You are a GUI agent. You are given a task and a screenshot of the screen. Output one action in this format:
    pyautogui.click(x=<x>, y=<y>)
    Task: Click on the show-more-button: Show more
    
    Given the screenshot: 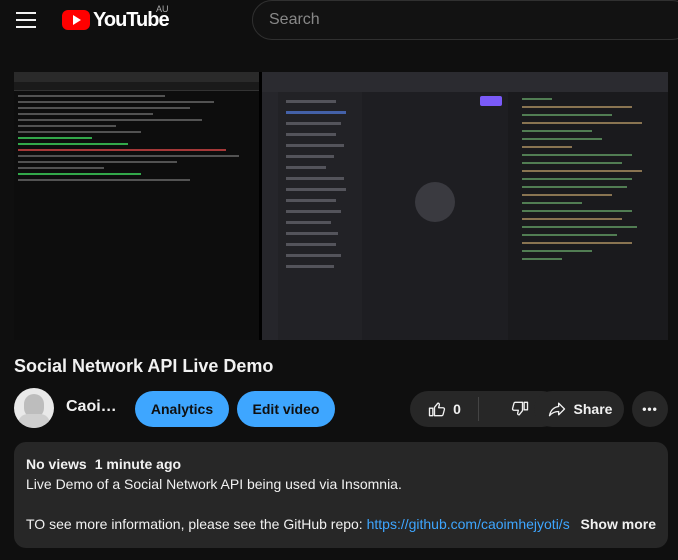 What is the action you would take?
    pyautogui.click(x=615, y=524)
    